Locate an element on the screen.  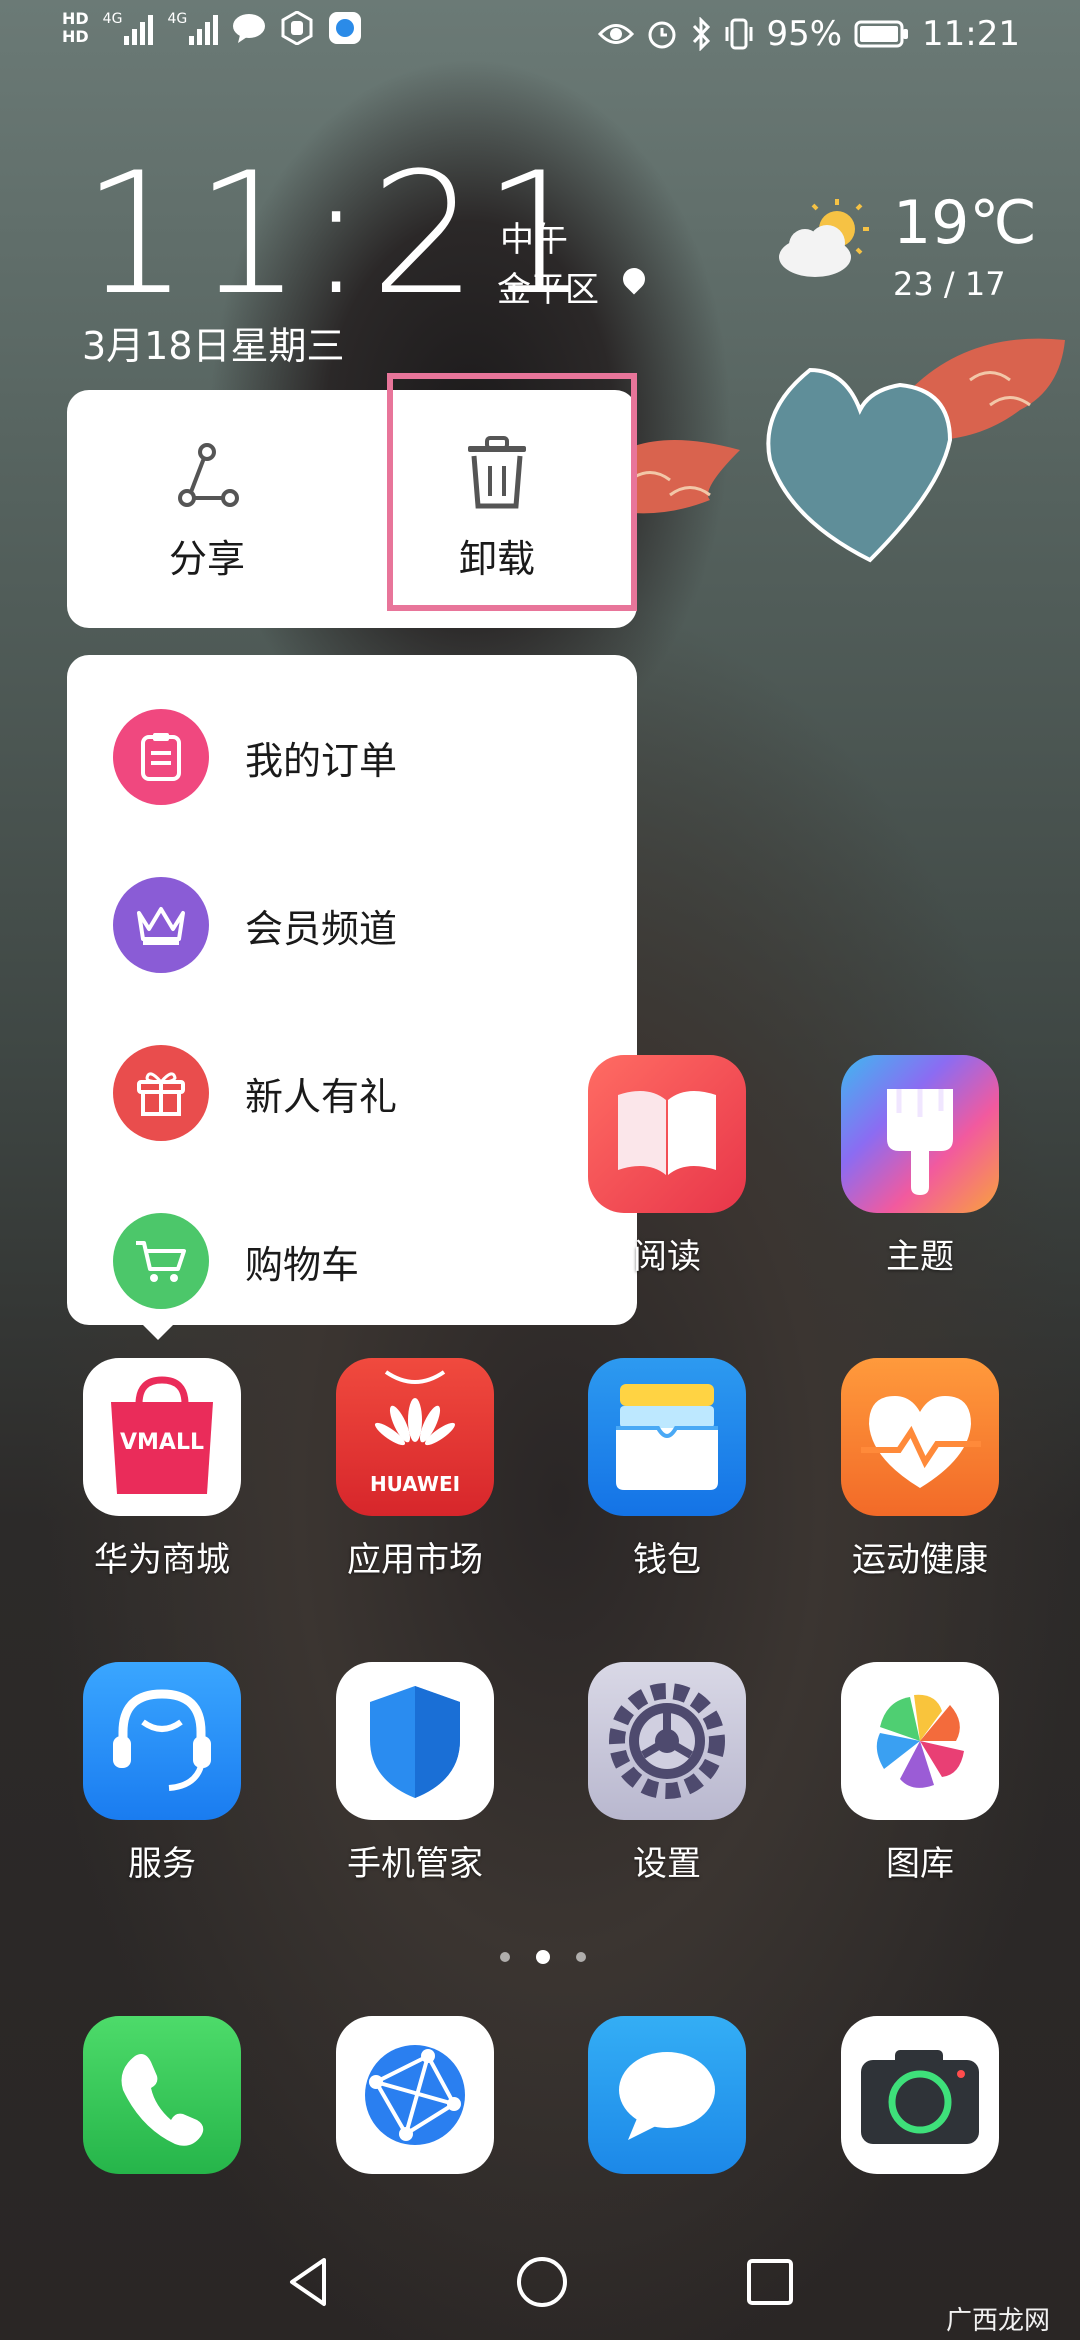
app-gallery: 图库 is located at coordinates (920, 1773).